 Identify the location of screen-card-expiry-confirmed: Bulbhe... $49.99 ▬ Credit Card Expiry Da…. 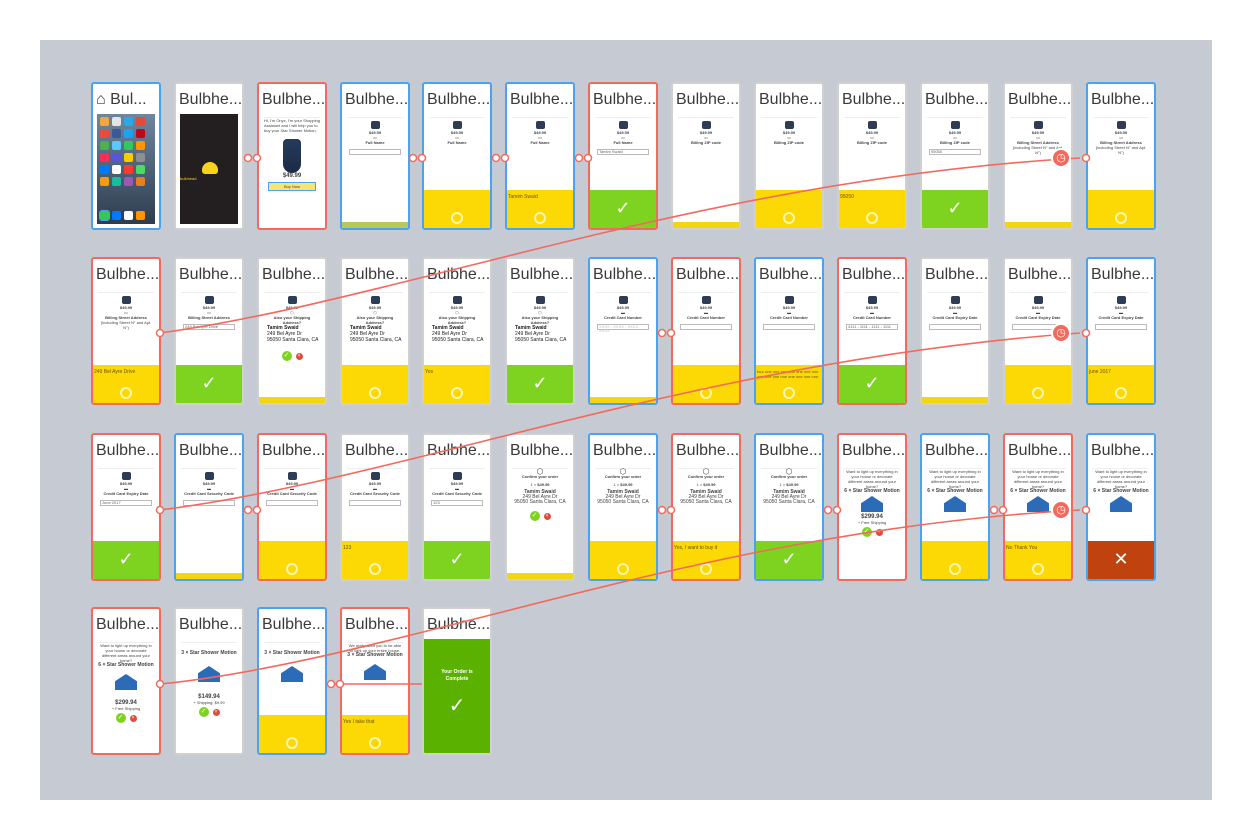
(126, 507).